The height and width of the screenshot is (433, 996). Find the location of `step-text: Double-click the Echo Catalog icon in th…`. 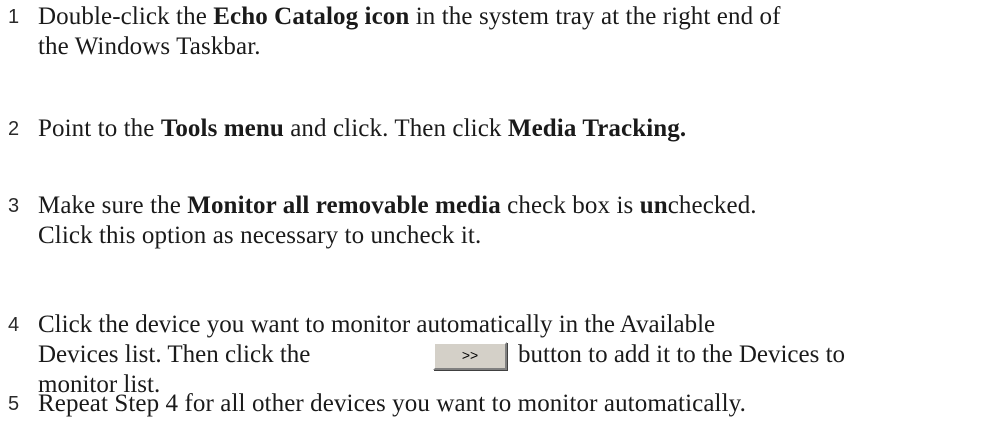

step-text: Double-click the Echo Catalog icon in th… is located at coordinates (513, 32).